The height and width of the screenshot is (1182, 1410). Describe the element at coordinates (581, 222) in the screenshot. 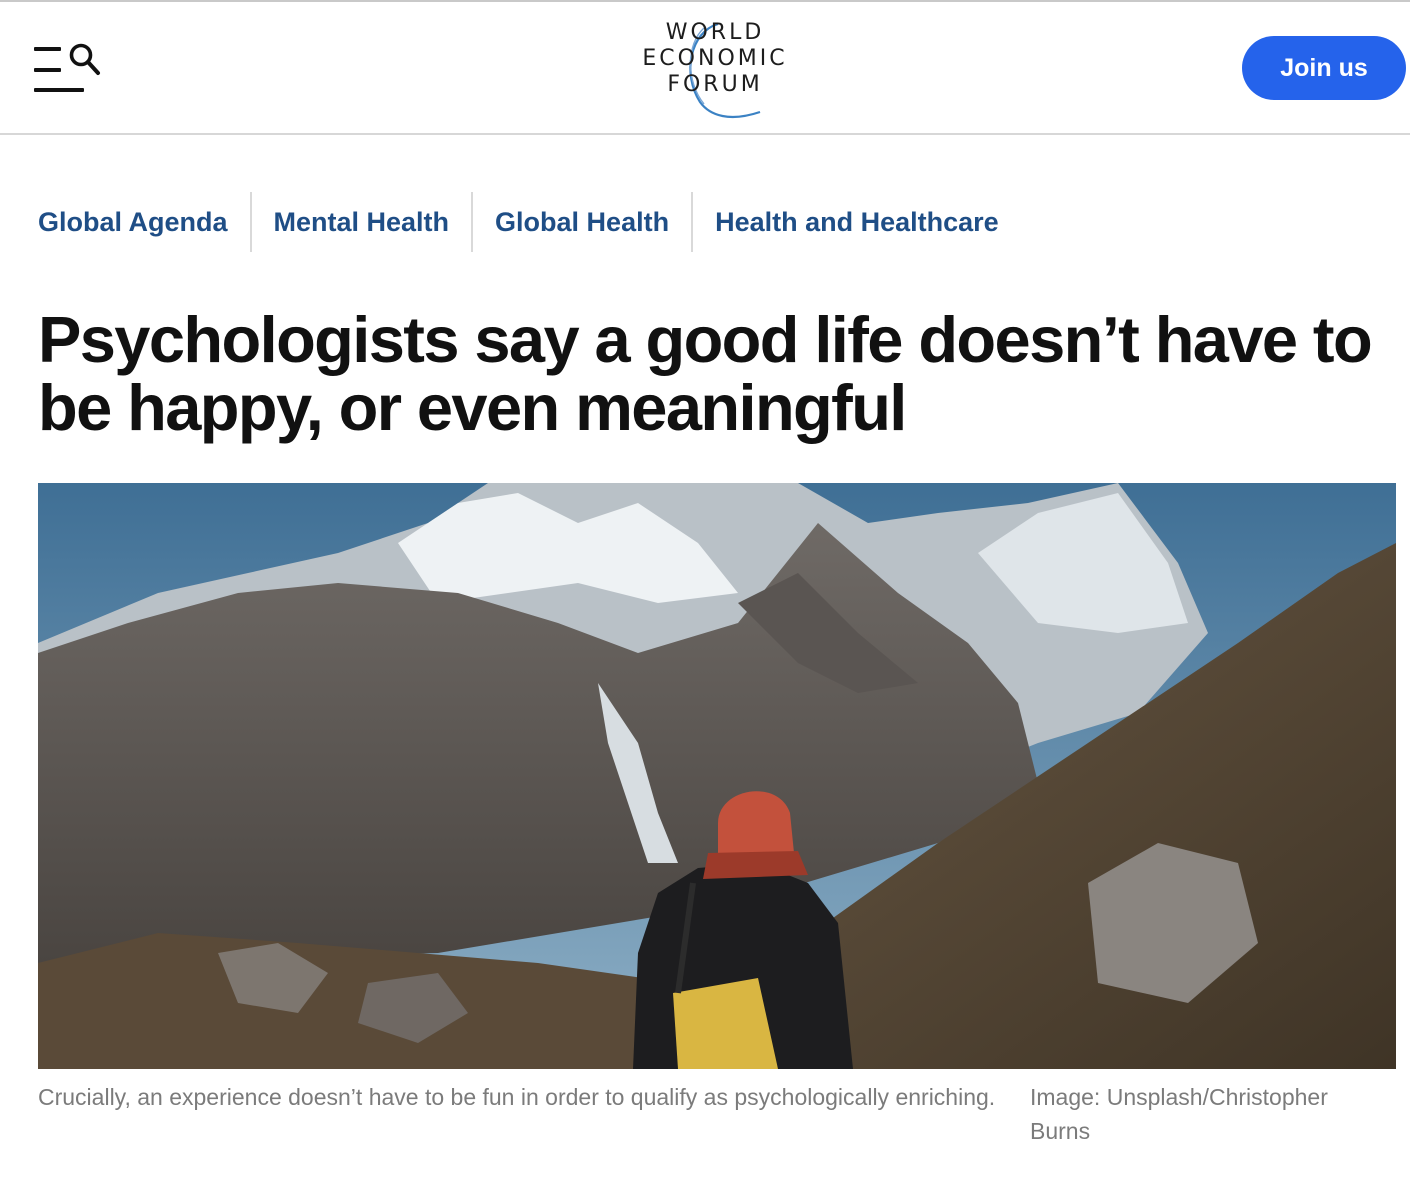

I see `tag-global-health: Global Health` at that location.